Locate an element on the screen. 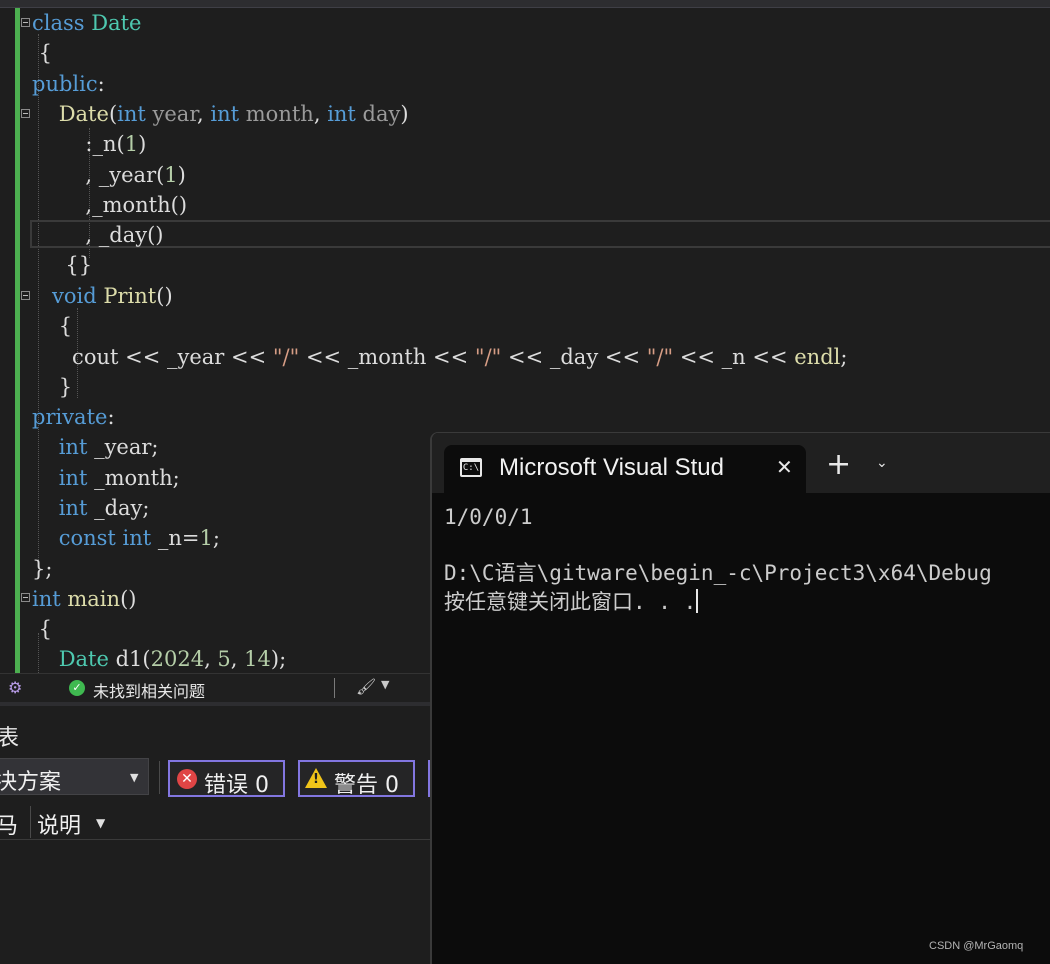 The height and width of the screenshot is (964, 1050). code-line: int _day; is located at coordinates (91, 508).